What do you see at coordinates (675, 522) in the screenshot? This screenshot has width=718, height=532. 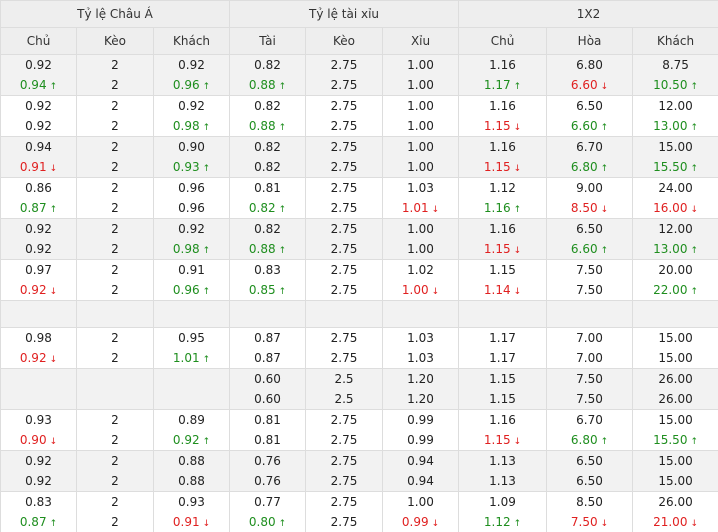 I see `odds-current-value: 21.00↓` at bounding box center [675, 522].